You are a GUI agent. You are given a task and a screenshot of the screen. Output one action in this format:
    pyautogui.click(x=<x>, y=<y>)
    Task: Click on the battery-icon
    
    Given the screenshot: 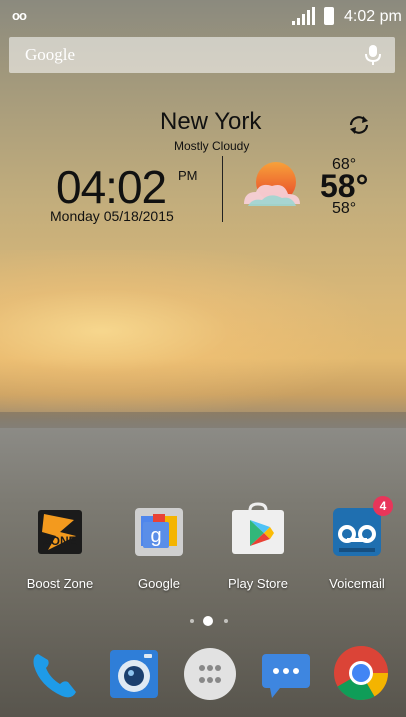 What is the action you would take?
    pyautogui.click(x=329, y=16)
    